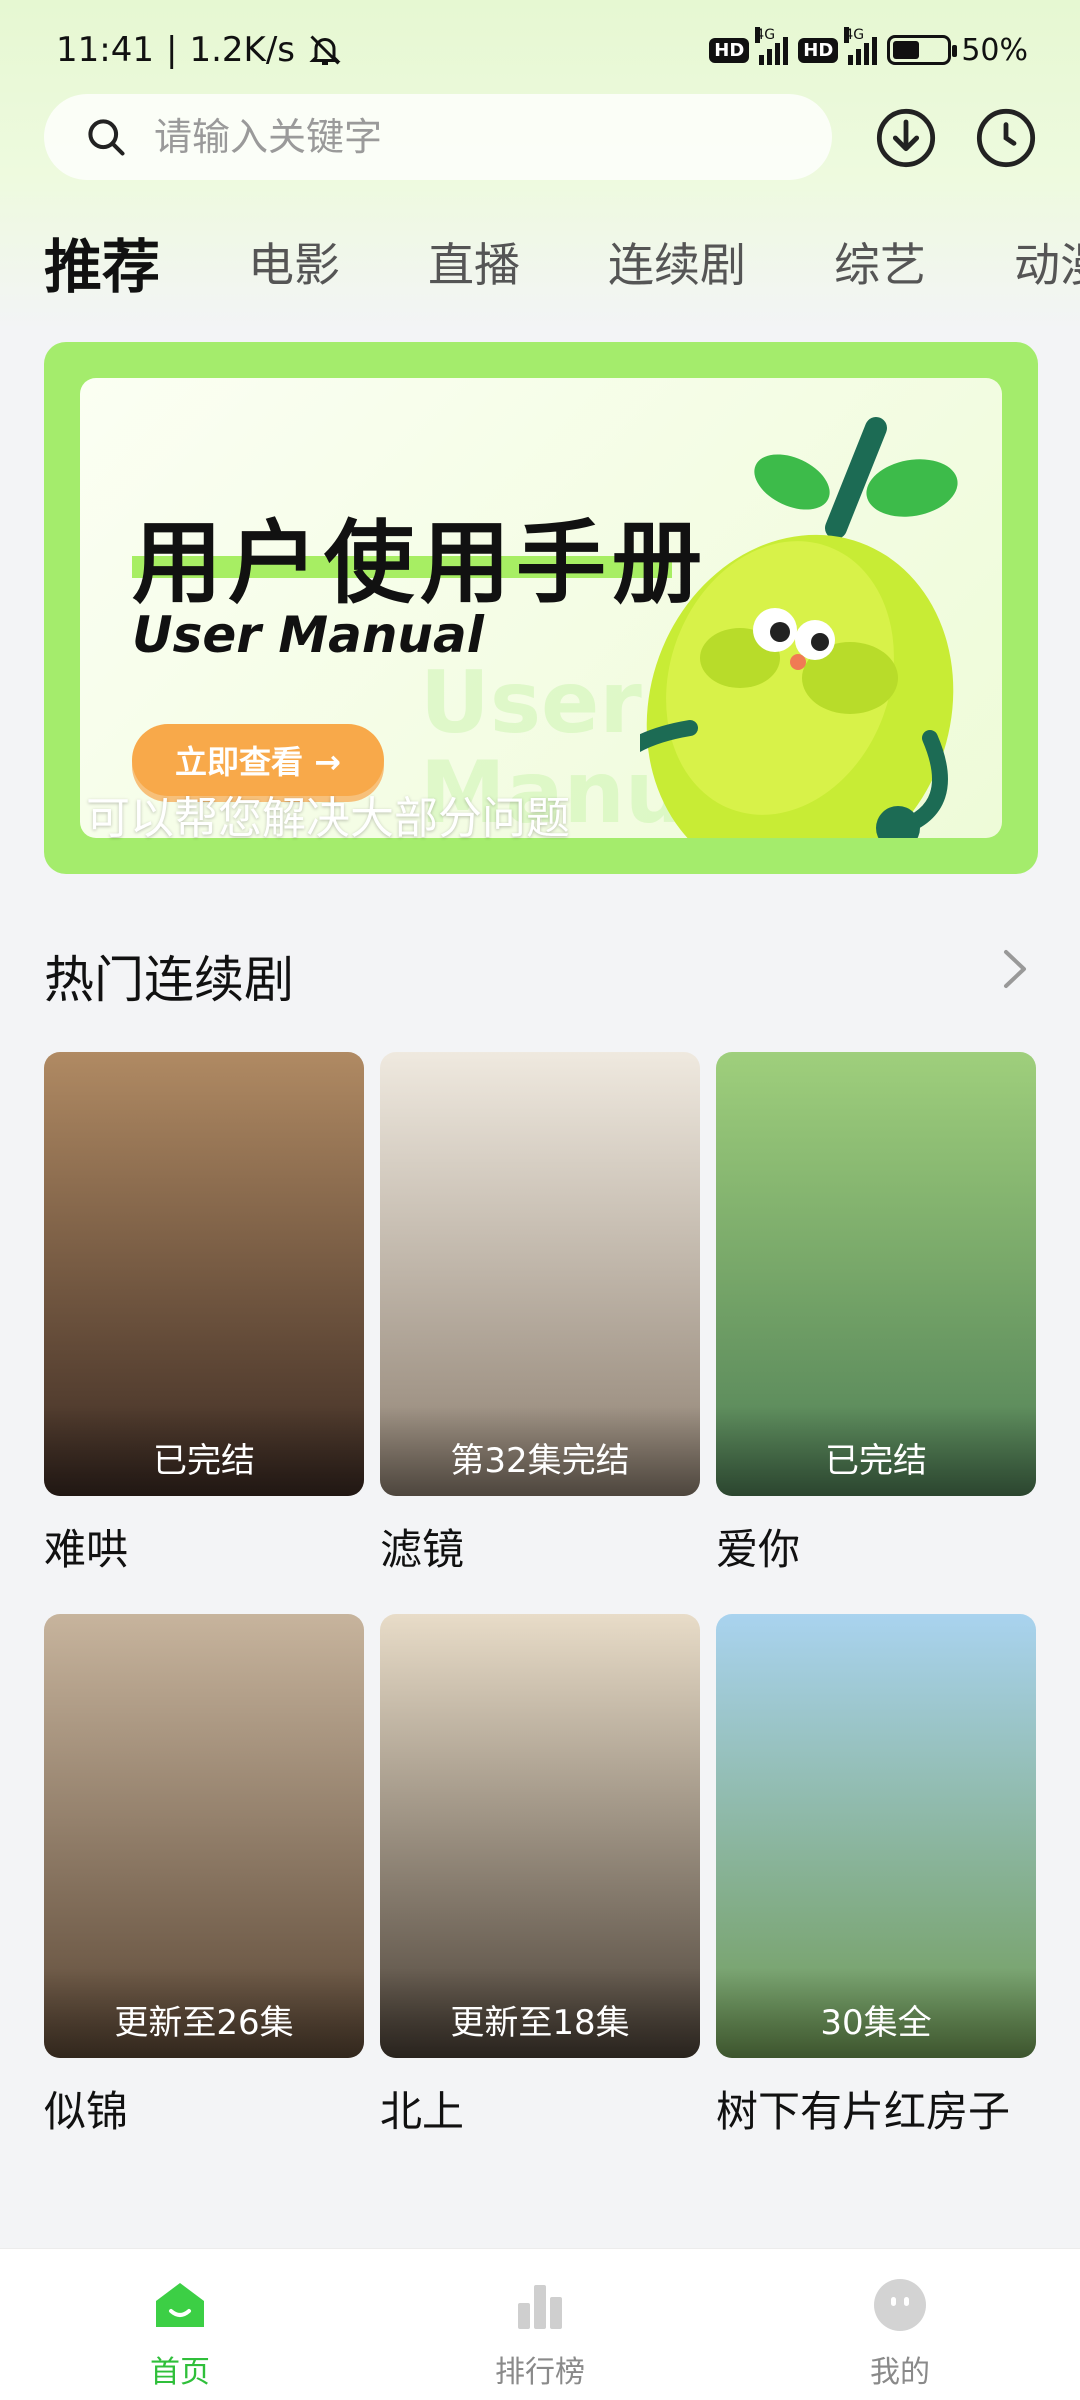  I want to click on banner-title: 用户使用手册, so click(420, 563).